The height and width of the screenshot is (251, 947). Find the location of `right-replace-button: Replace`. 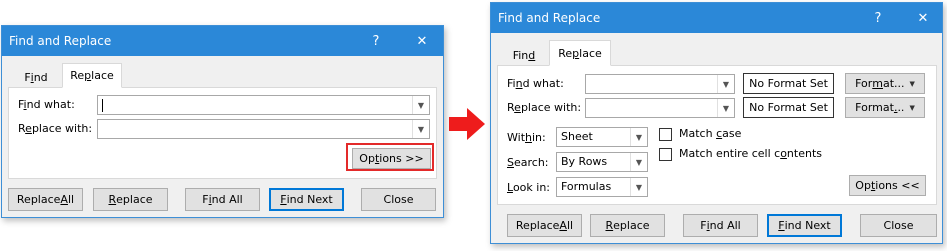

right-replace-button: Replace is located at coordinates (627, 225).